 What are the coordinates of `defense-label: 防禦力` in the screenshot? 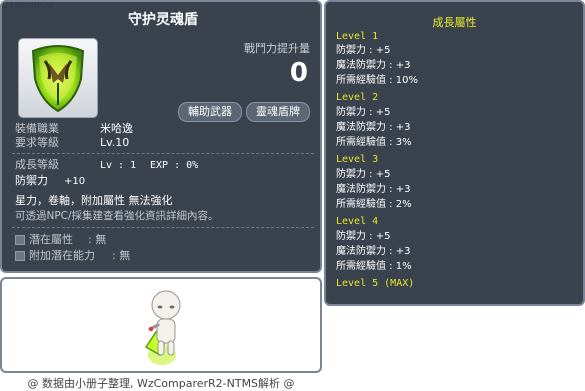 It's located at (31, 180).